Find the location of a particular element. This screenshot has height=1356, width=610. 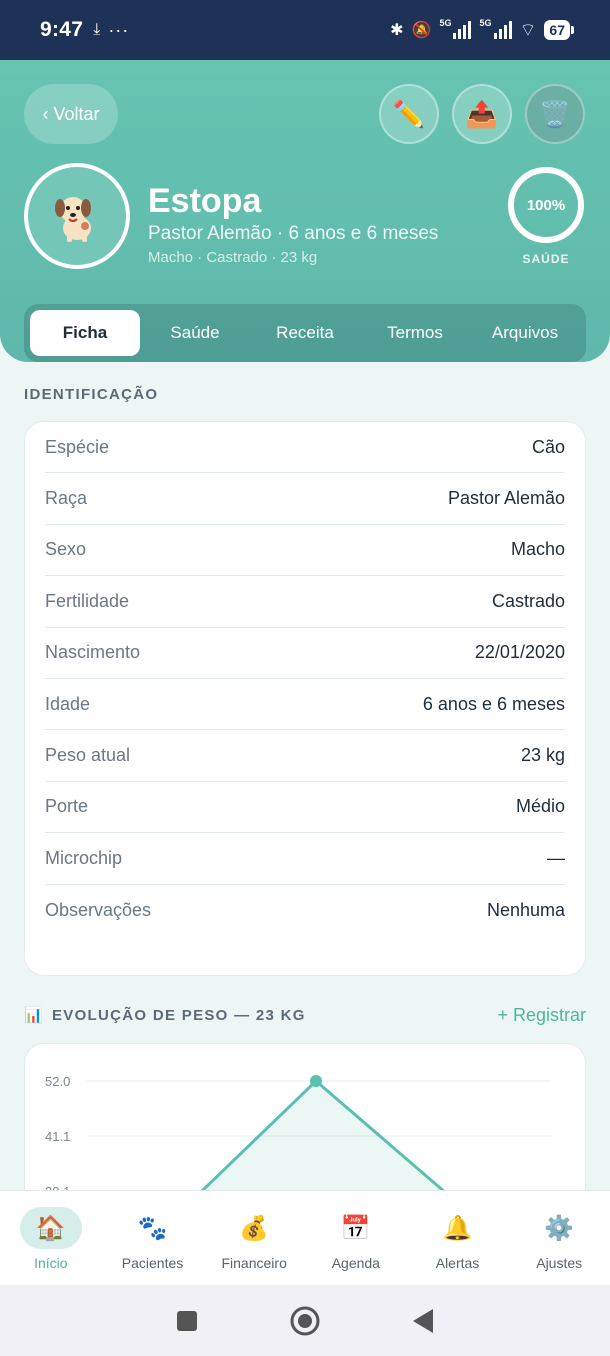

row-label: Observações is located at coordinates (98, 909).